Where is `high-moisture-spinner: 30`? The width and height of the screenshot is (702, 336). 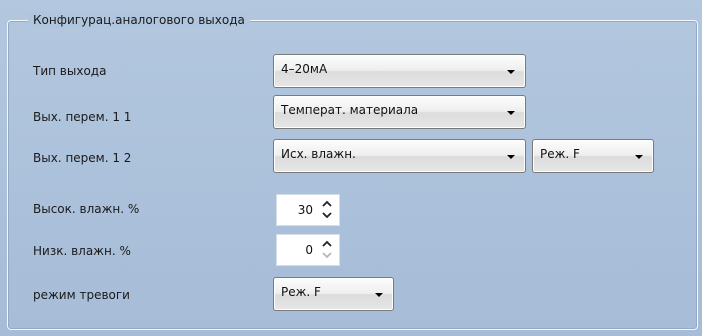 high-moisture-spinner: 30 is located at coordinates (308, 210).